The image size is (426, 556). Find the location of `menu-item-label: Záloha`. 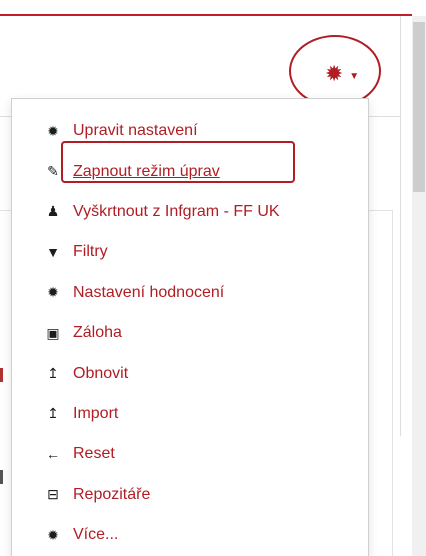

menu-item-label: Záloha is located at coordinates (97, 333).